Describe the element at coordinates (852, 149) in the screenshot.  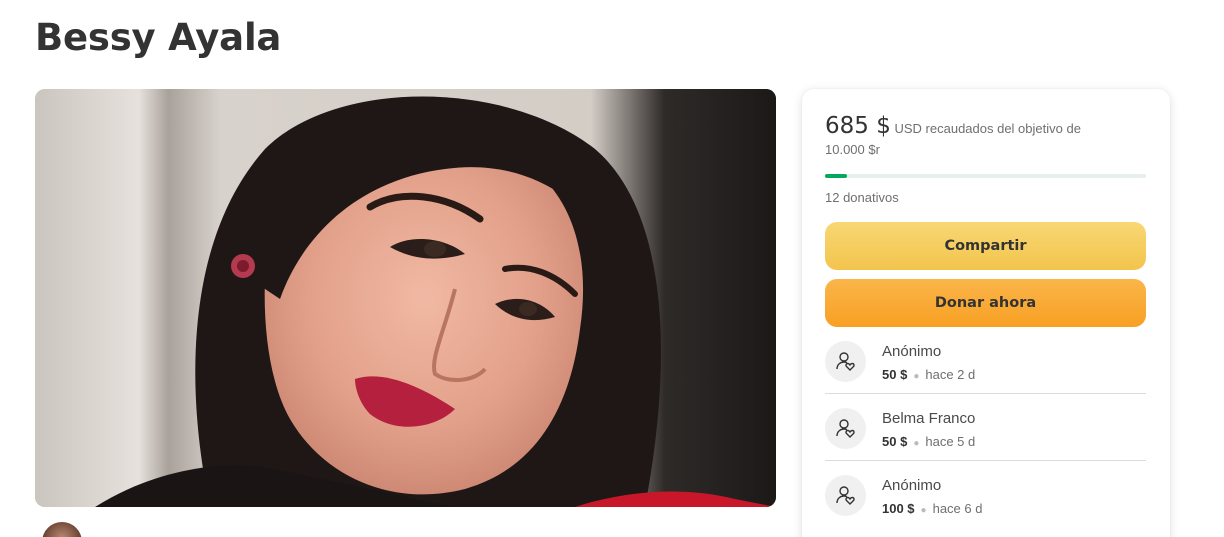
I see `goal-amount: 10.000 $r` at that location.